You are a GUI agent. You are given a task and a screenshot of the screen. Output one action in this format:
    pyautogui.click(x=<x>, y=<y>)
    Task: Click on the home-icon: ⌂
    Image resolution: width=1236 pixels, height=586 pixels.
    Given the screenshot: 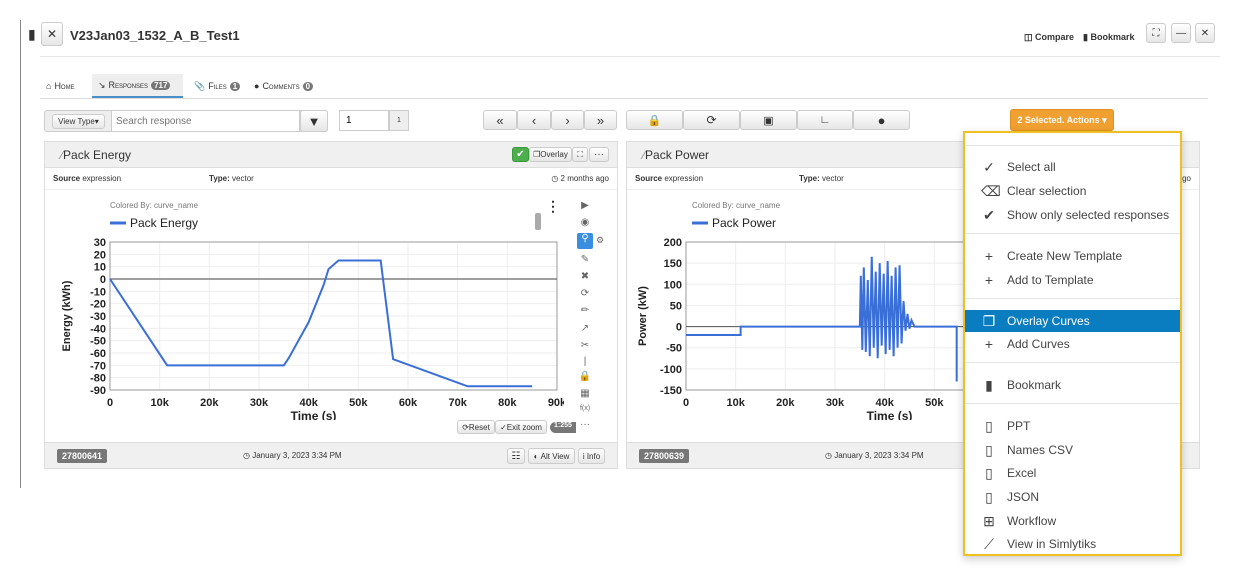 What is the action you would take?
    pyautogui.click(x=49, y=86)
    